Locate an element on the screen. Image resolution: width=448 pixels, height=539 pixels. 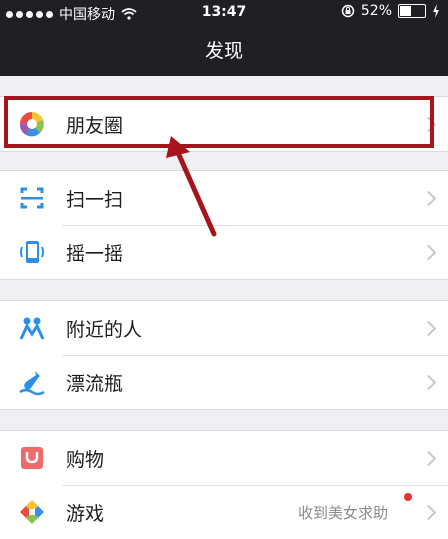
status-bar: 中国移动 13:47 52% is located at coordinates (224, 13).